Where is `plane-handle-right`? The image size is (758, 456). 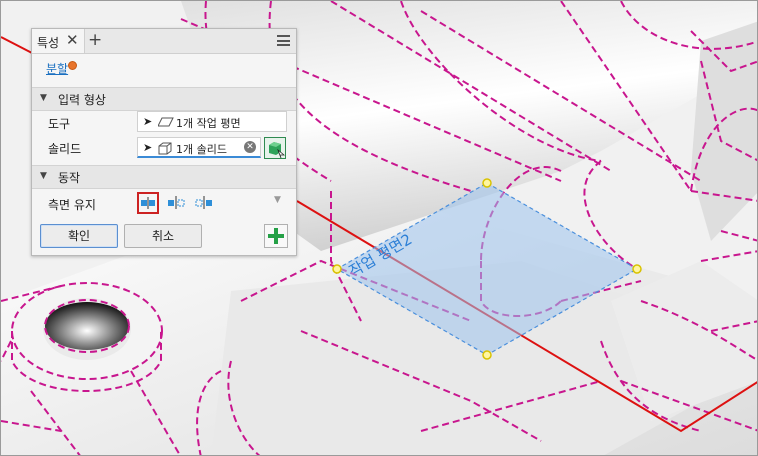 plane-handle-right is located at coordinates (637, 269).